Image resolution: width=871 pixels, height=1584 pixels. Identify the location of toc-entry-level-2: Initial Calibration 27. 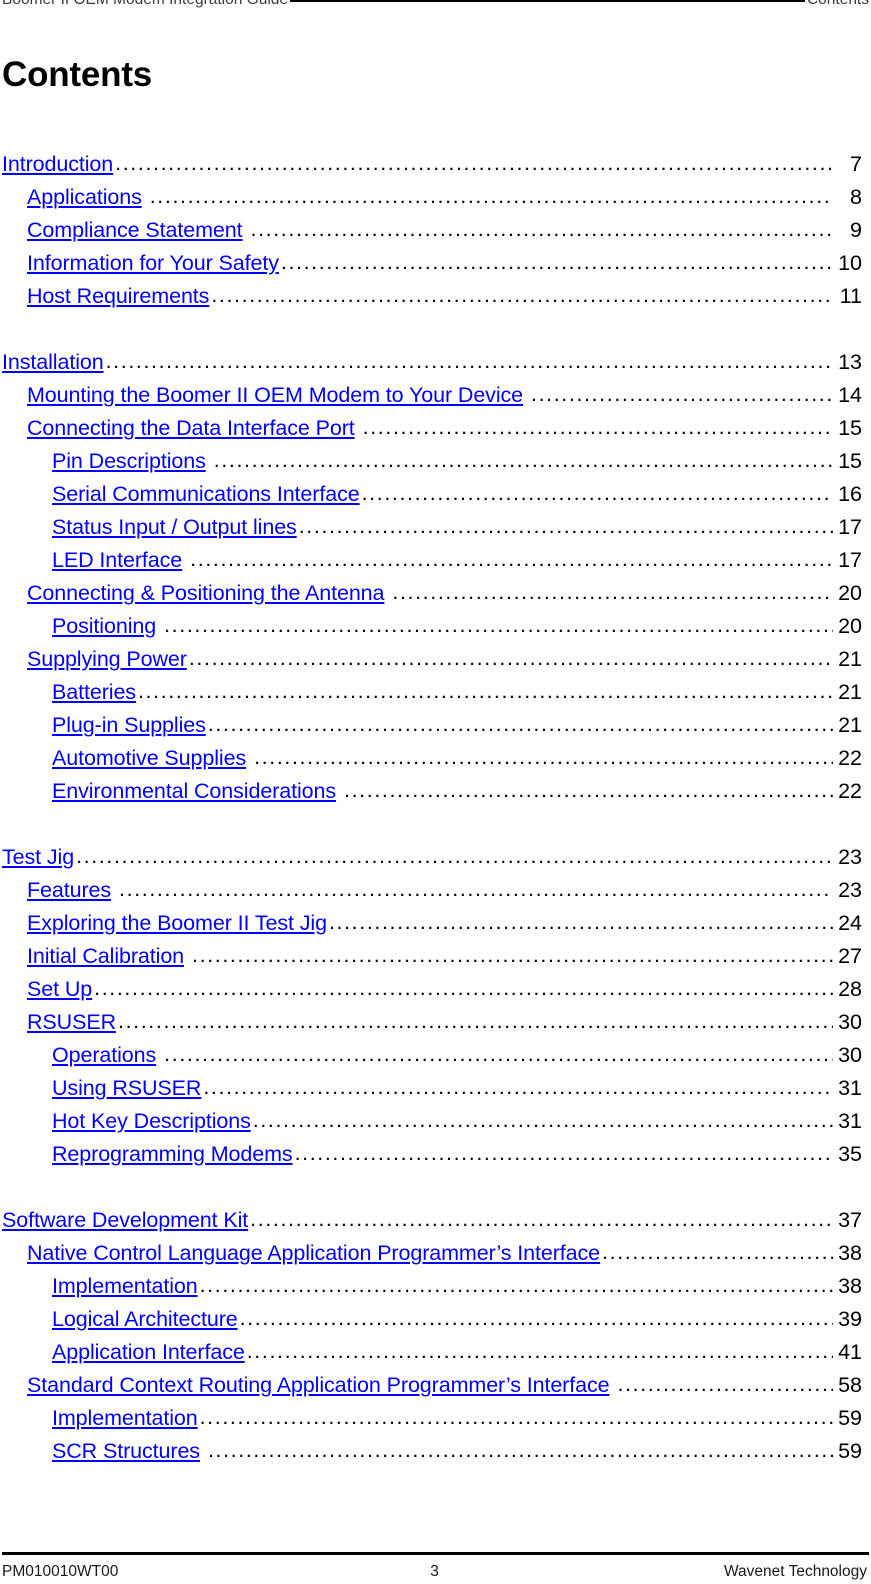
(435, 956).